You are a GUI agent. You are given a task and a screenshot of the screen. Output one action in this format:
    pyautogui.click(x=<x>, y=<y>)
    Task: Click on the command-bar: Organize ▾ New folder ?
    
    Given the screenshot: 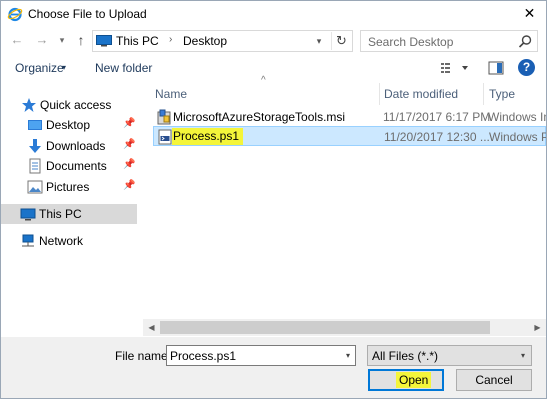 What is the action you would take?
    pyautogui.click(x=273, y=68)
    